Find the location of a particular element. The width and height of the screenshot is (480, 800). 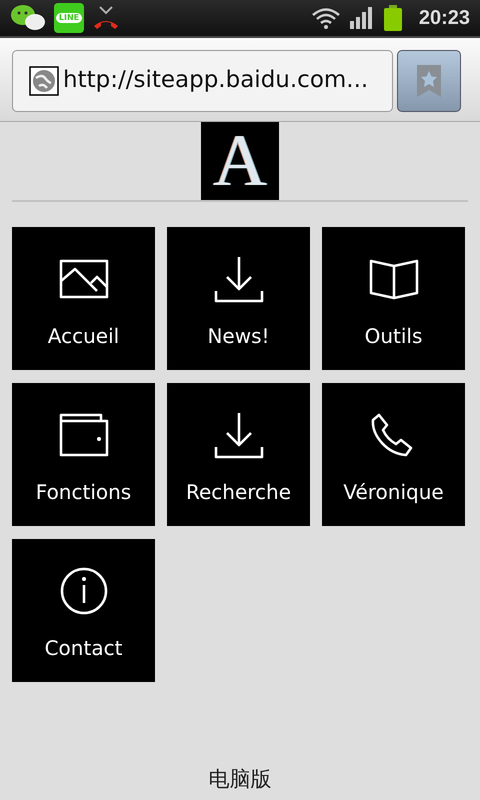

logo: A is located at coordinates (240, 161).